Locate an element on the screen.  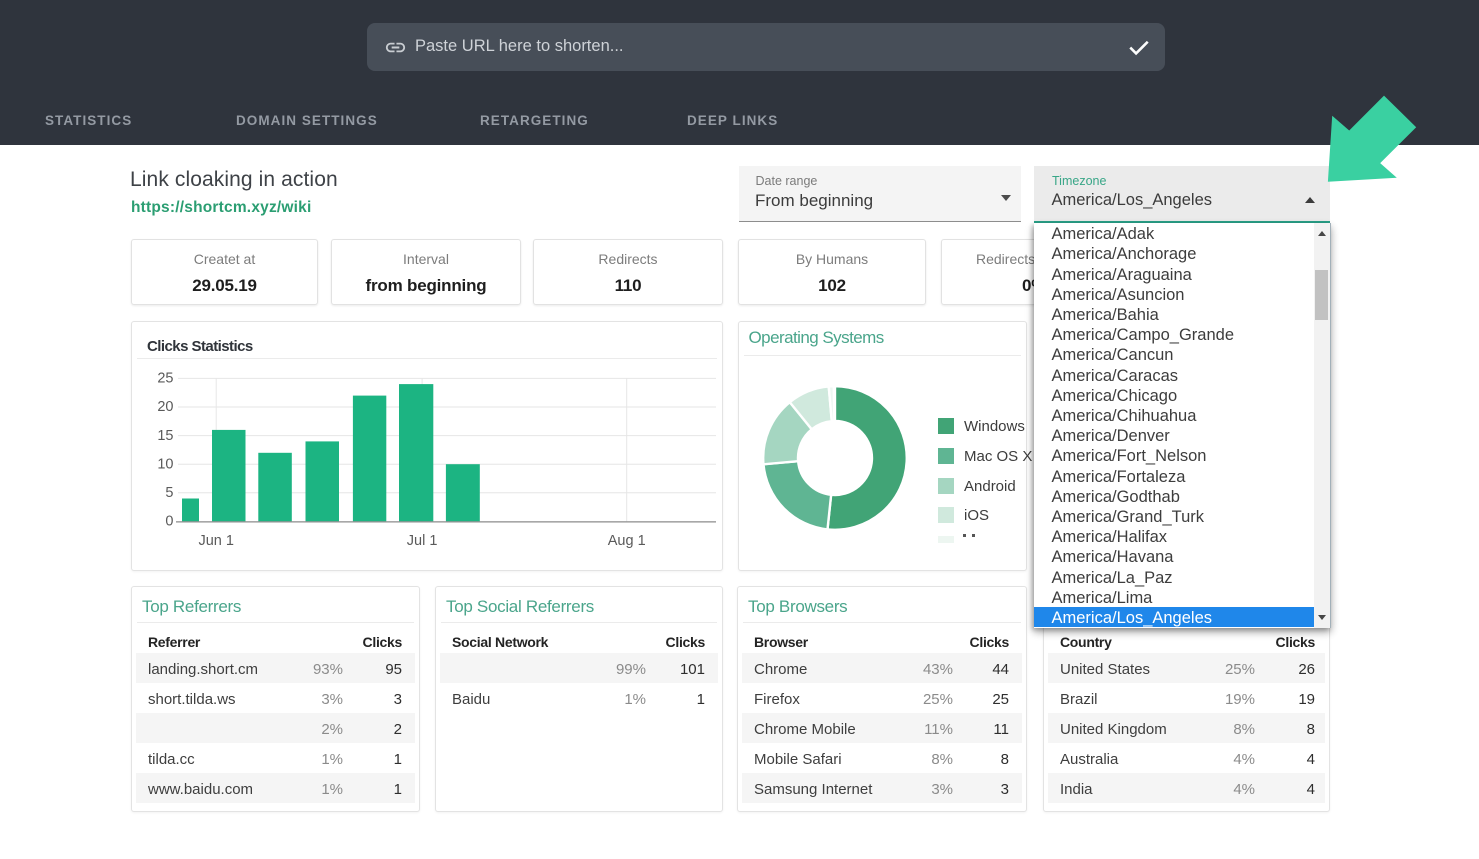
svg-text: 25 is located at coordinates (165, 379).